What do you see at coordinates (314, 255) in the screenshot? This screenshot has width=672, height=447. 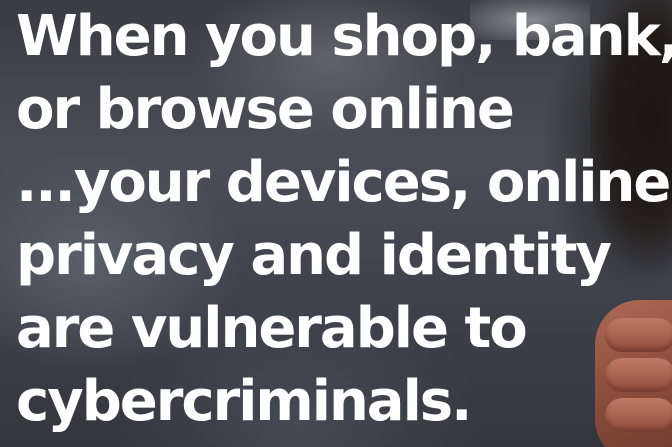 I see `headline-line: privacy and identity` at bounding box center [314, 255].